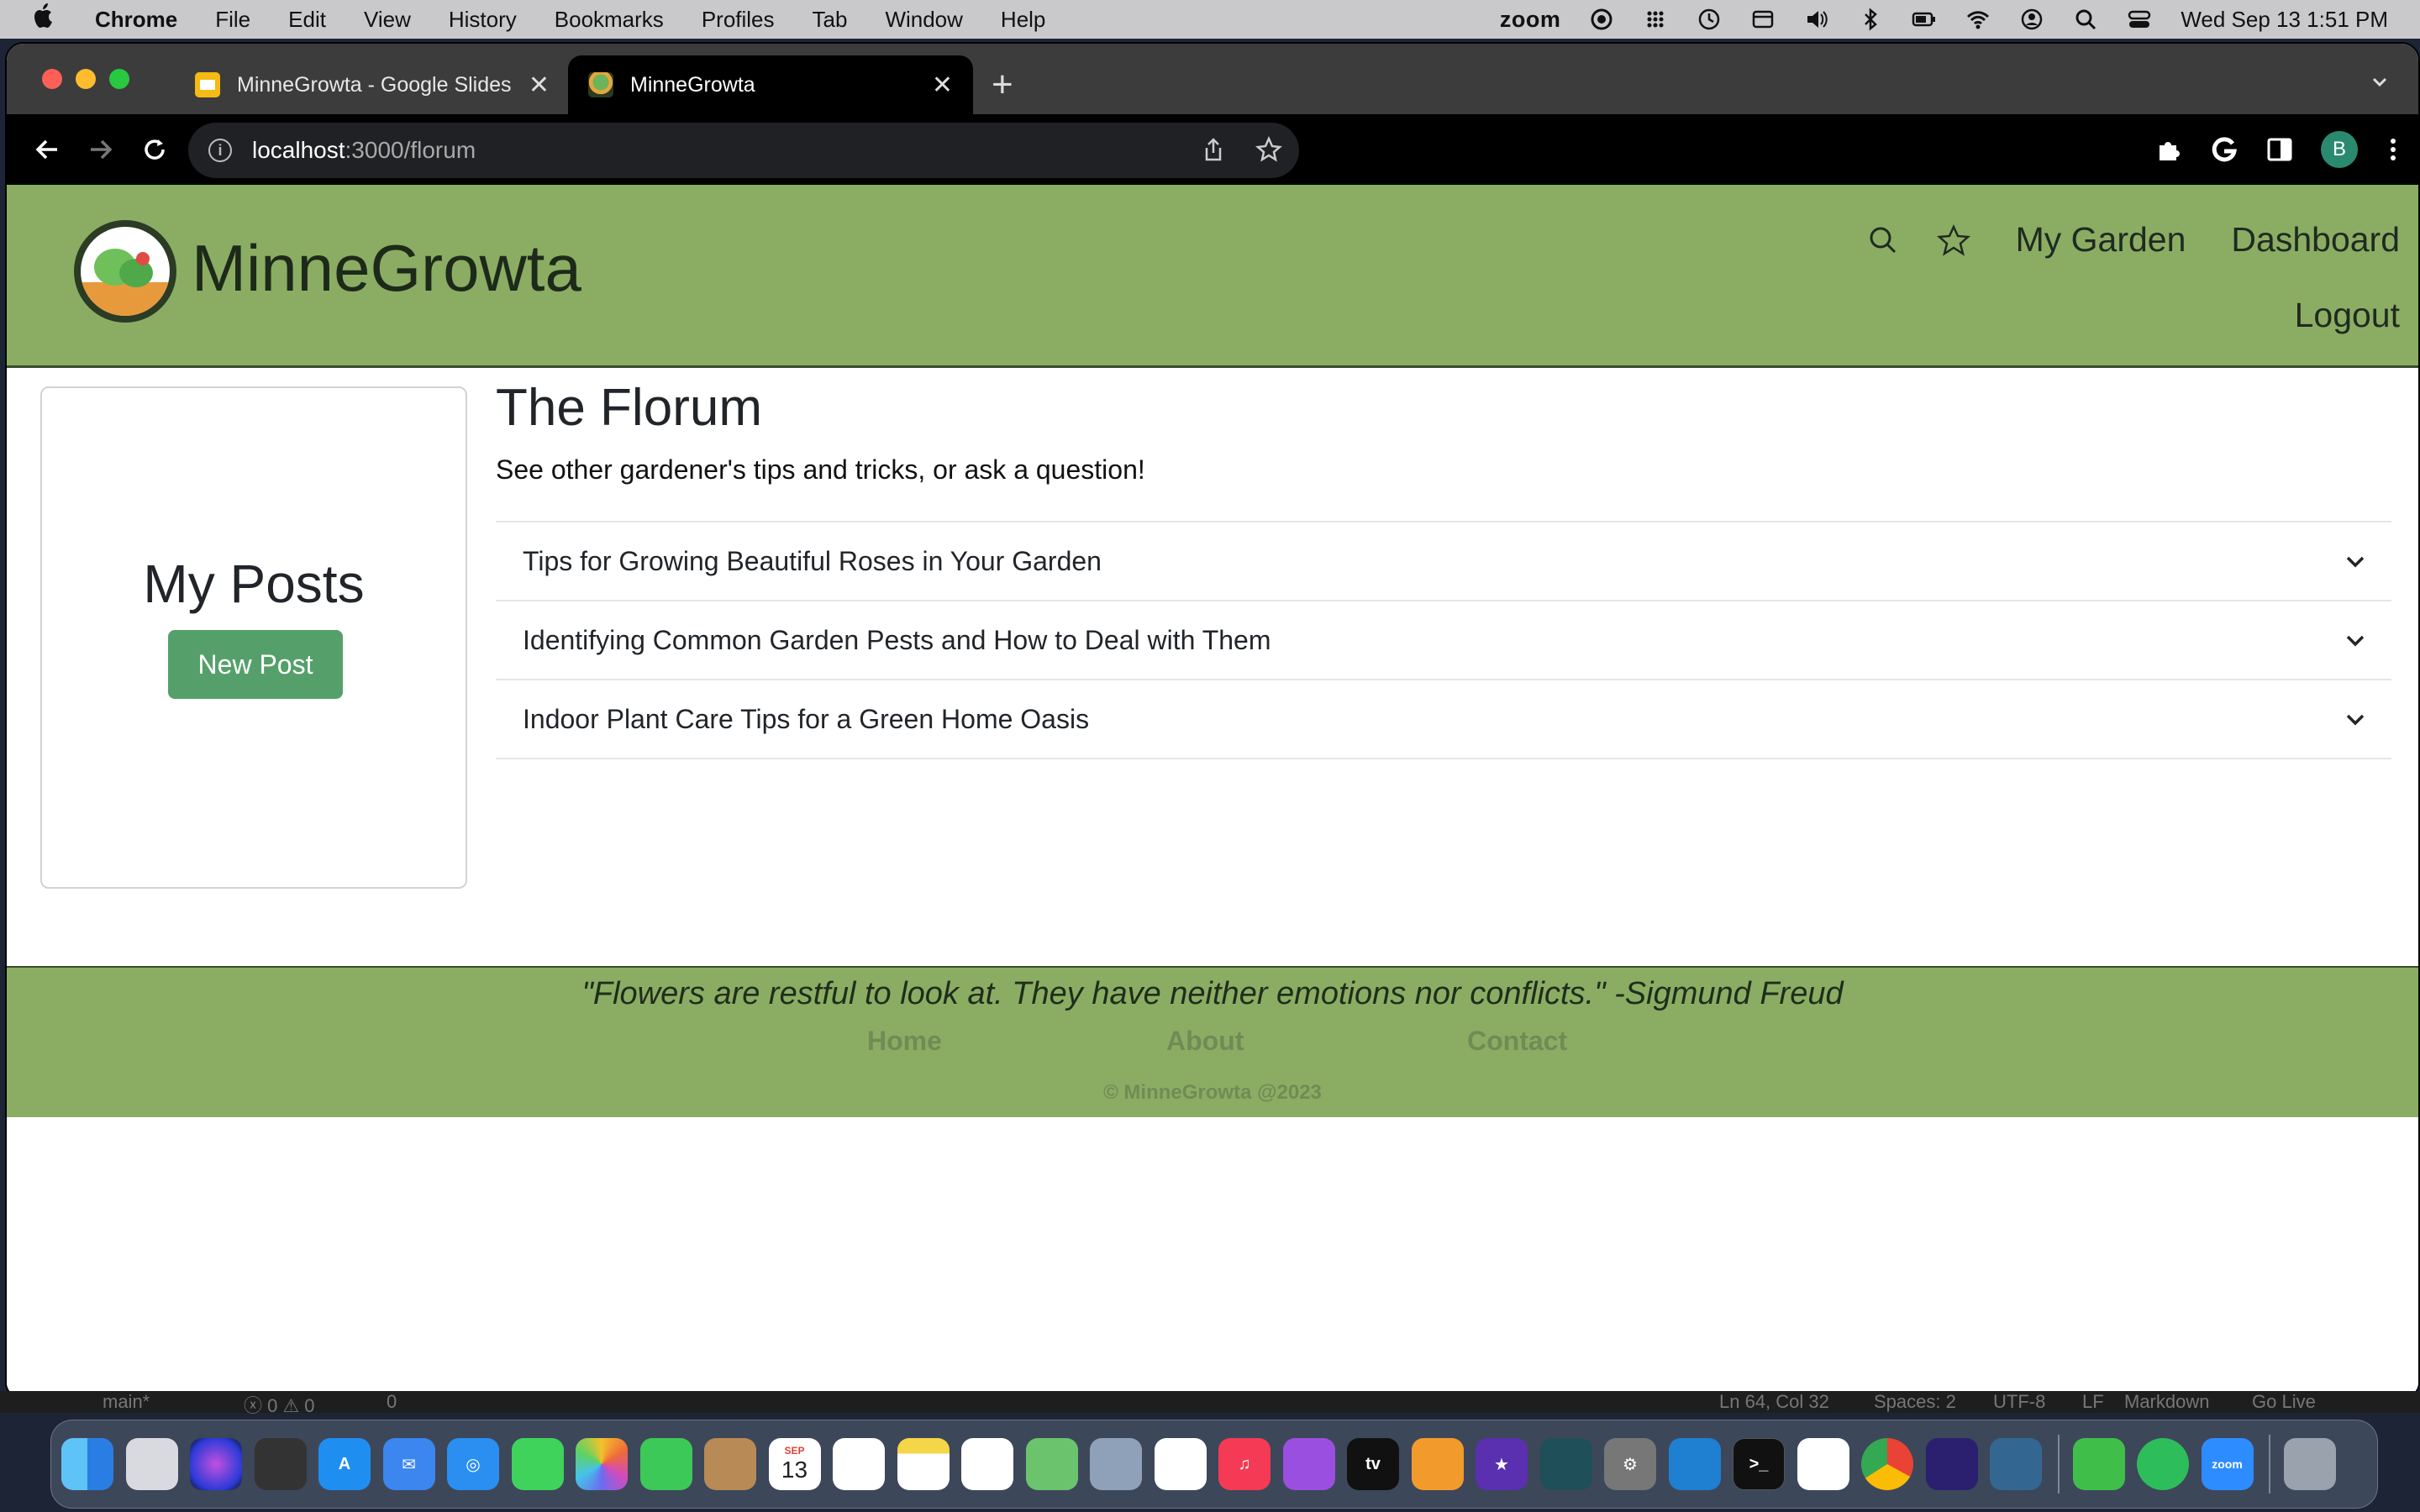 Image resolution: width=2420 pixels, height=1512 pixels. What do you see at coordinates (119, 79) in the screenshot?
I see `zoom-window-button` at bounding box center [119, 79].